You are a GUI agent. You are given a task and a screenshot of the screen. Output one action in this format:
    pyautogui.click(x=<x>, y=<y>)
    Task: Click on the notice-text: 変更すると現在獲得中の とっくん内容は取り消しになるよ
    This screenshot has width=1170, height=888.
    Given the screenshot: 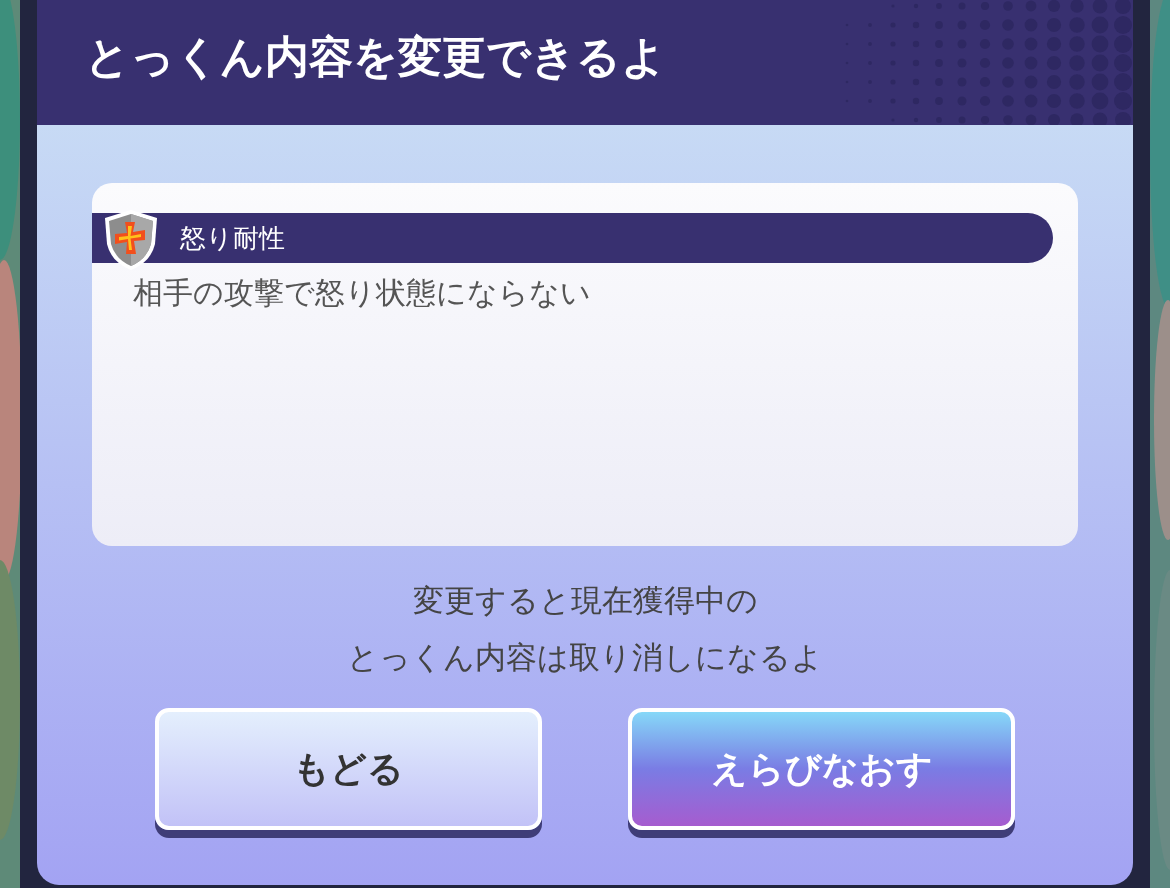 What is the action you would take?
    pyautogui.click(x=585, y=629)
    